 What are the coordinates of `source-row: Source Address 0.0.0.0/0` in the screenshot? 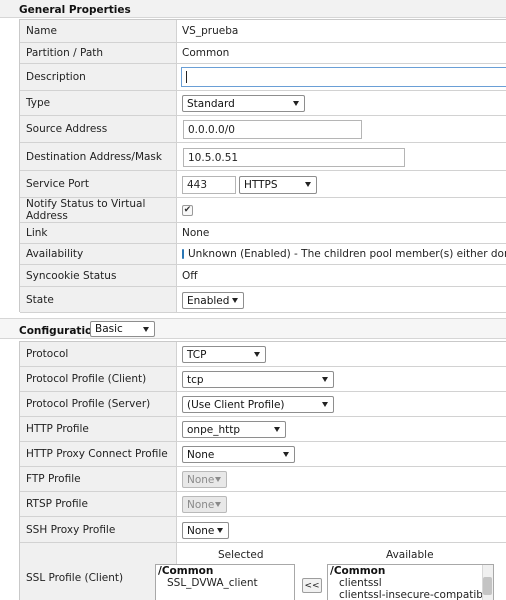 It's located at (263, 129).